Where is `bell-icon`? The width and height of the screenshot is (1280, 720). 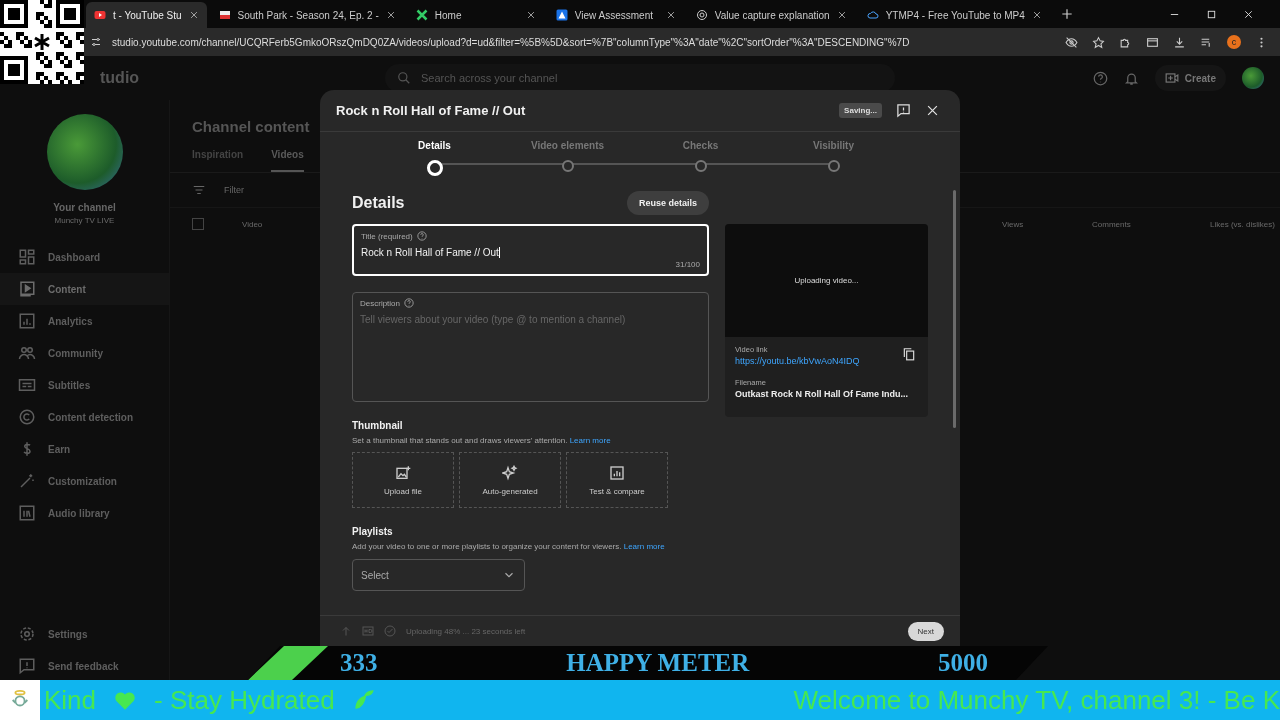 bell-icon is located at coordinates (1131, 78).